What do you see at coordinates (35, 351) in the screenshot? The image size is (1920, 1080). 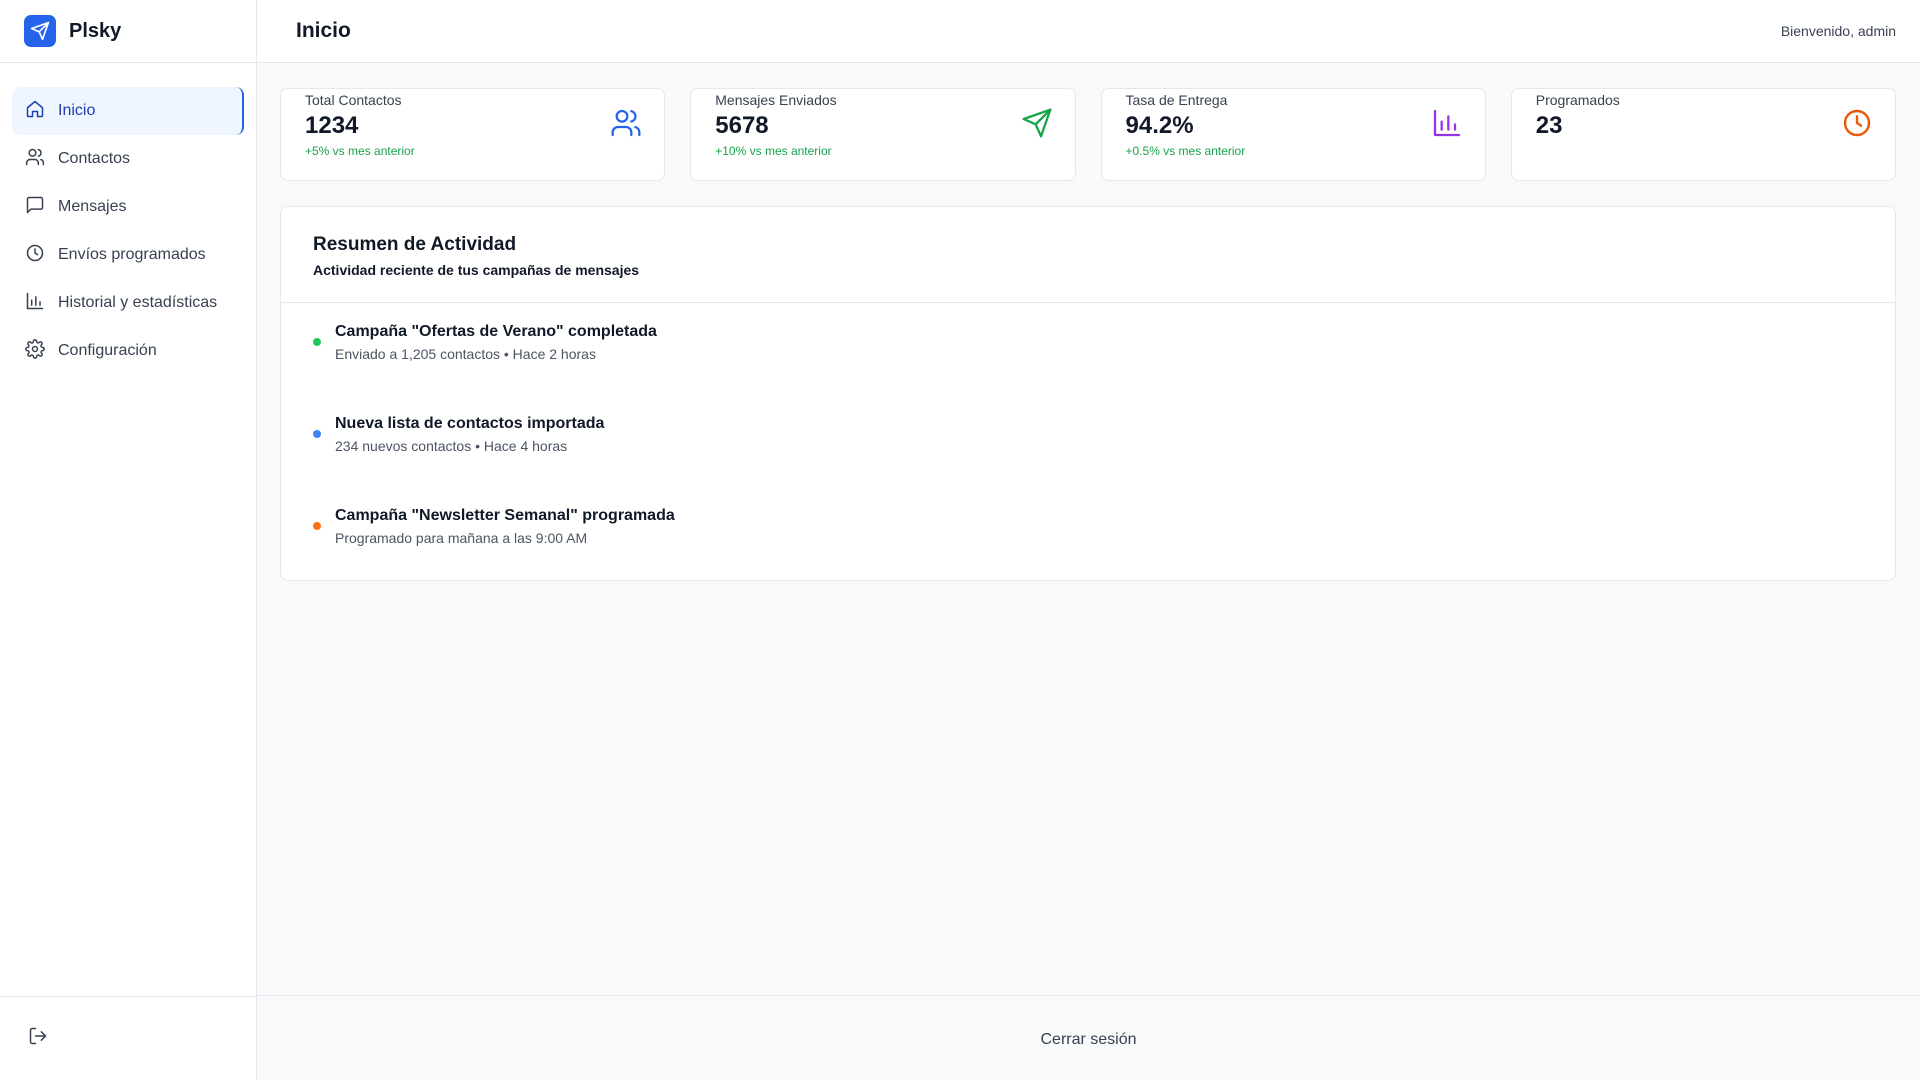 I see `gear-icon` at bounding box center [35, 351].